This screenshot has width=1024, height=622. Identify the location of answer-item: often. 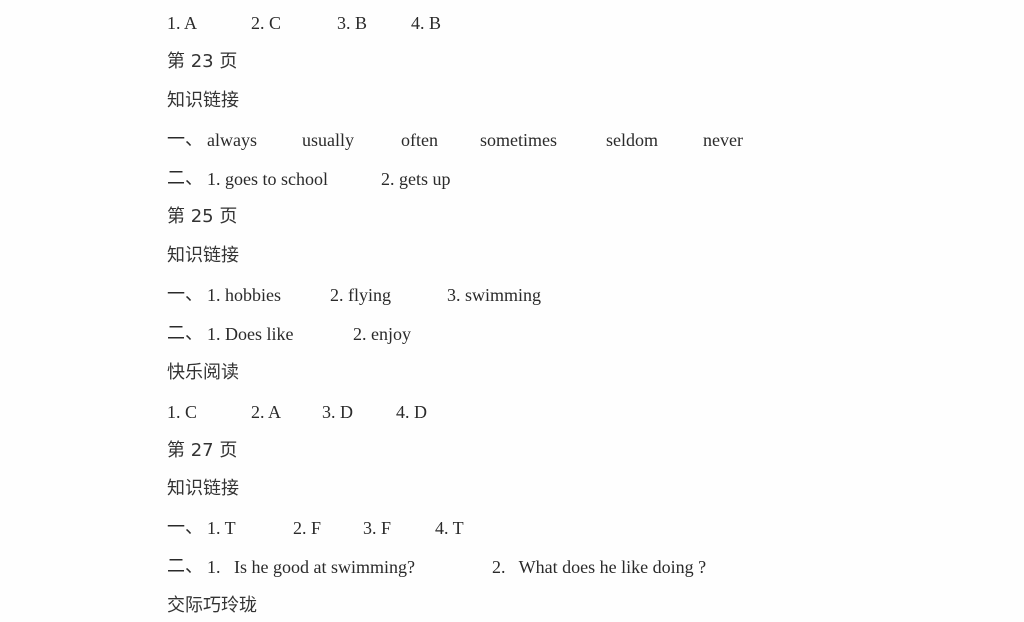
(419, 140).